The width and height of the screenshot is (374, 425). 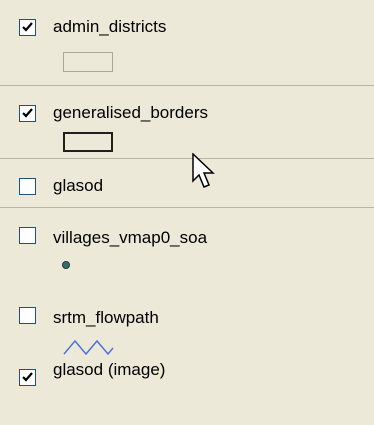 I want to click on polygon-dark-icon, so click(x=88, y=142).